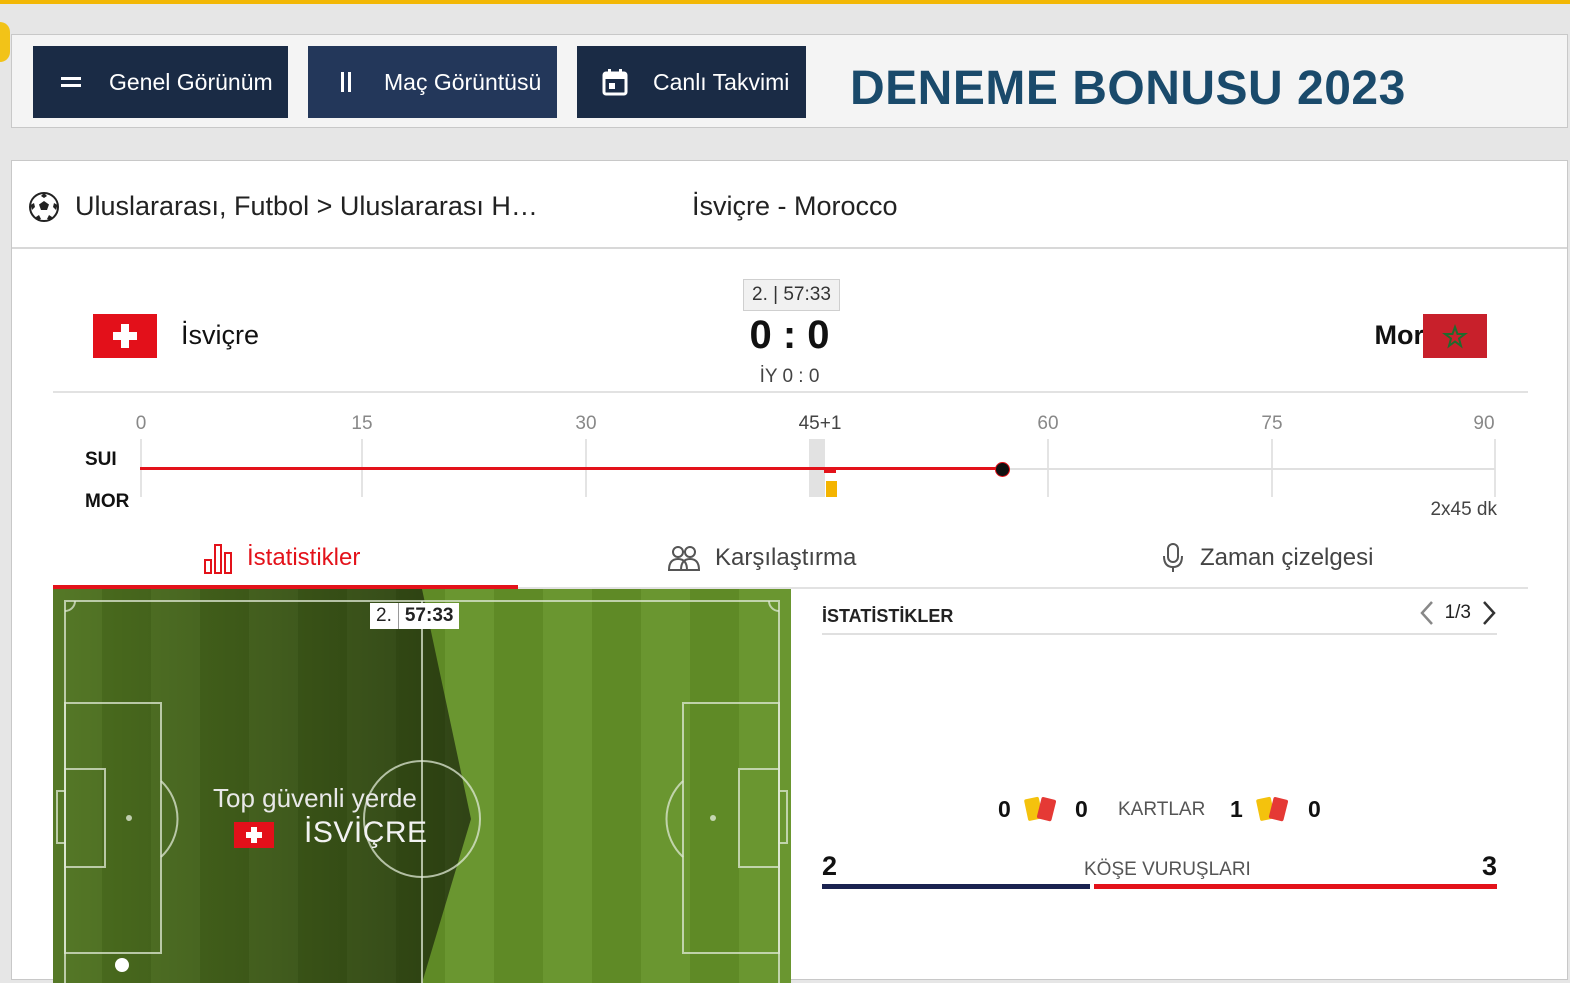 The width and height of the screenshot is (1570, 983). What do you see at coordinates (1295, 886) in the screenshot?
I see `away-corners-bar` at bounding box center [1295, 886].